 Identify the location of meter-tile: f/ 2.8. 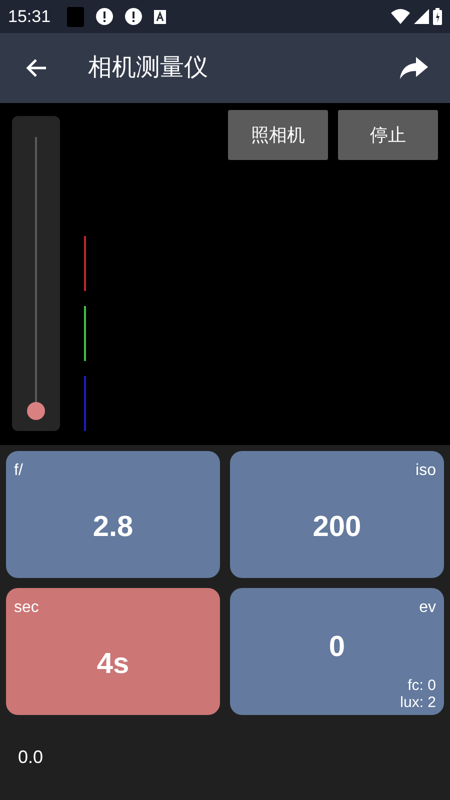
(113, 514).